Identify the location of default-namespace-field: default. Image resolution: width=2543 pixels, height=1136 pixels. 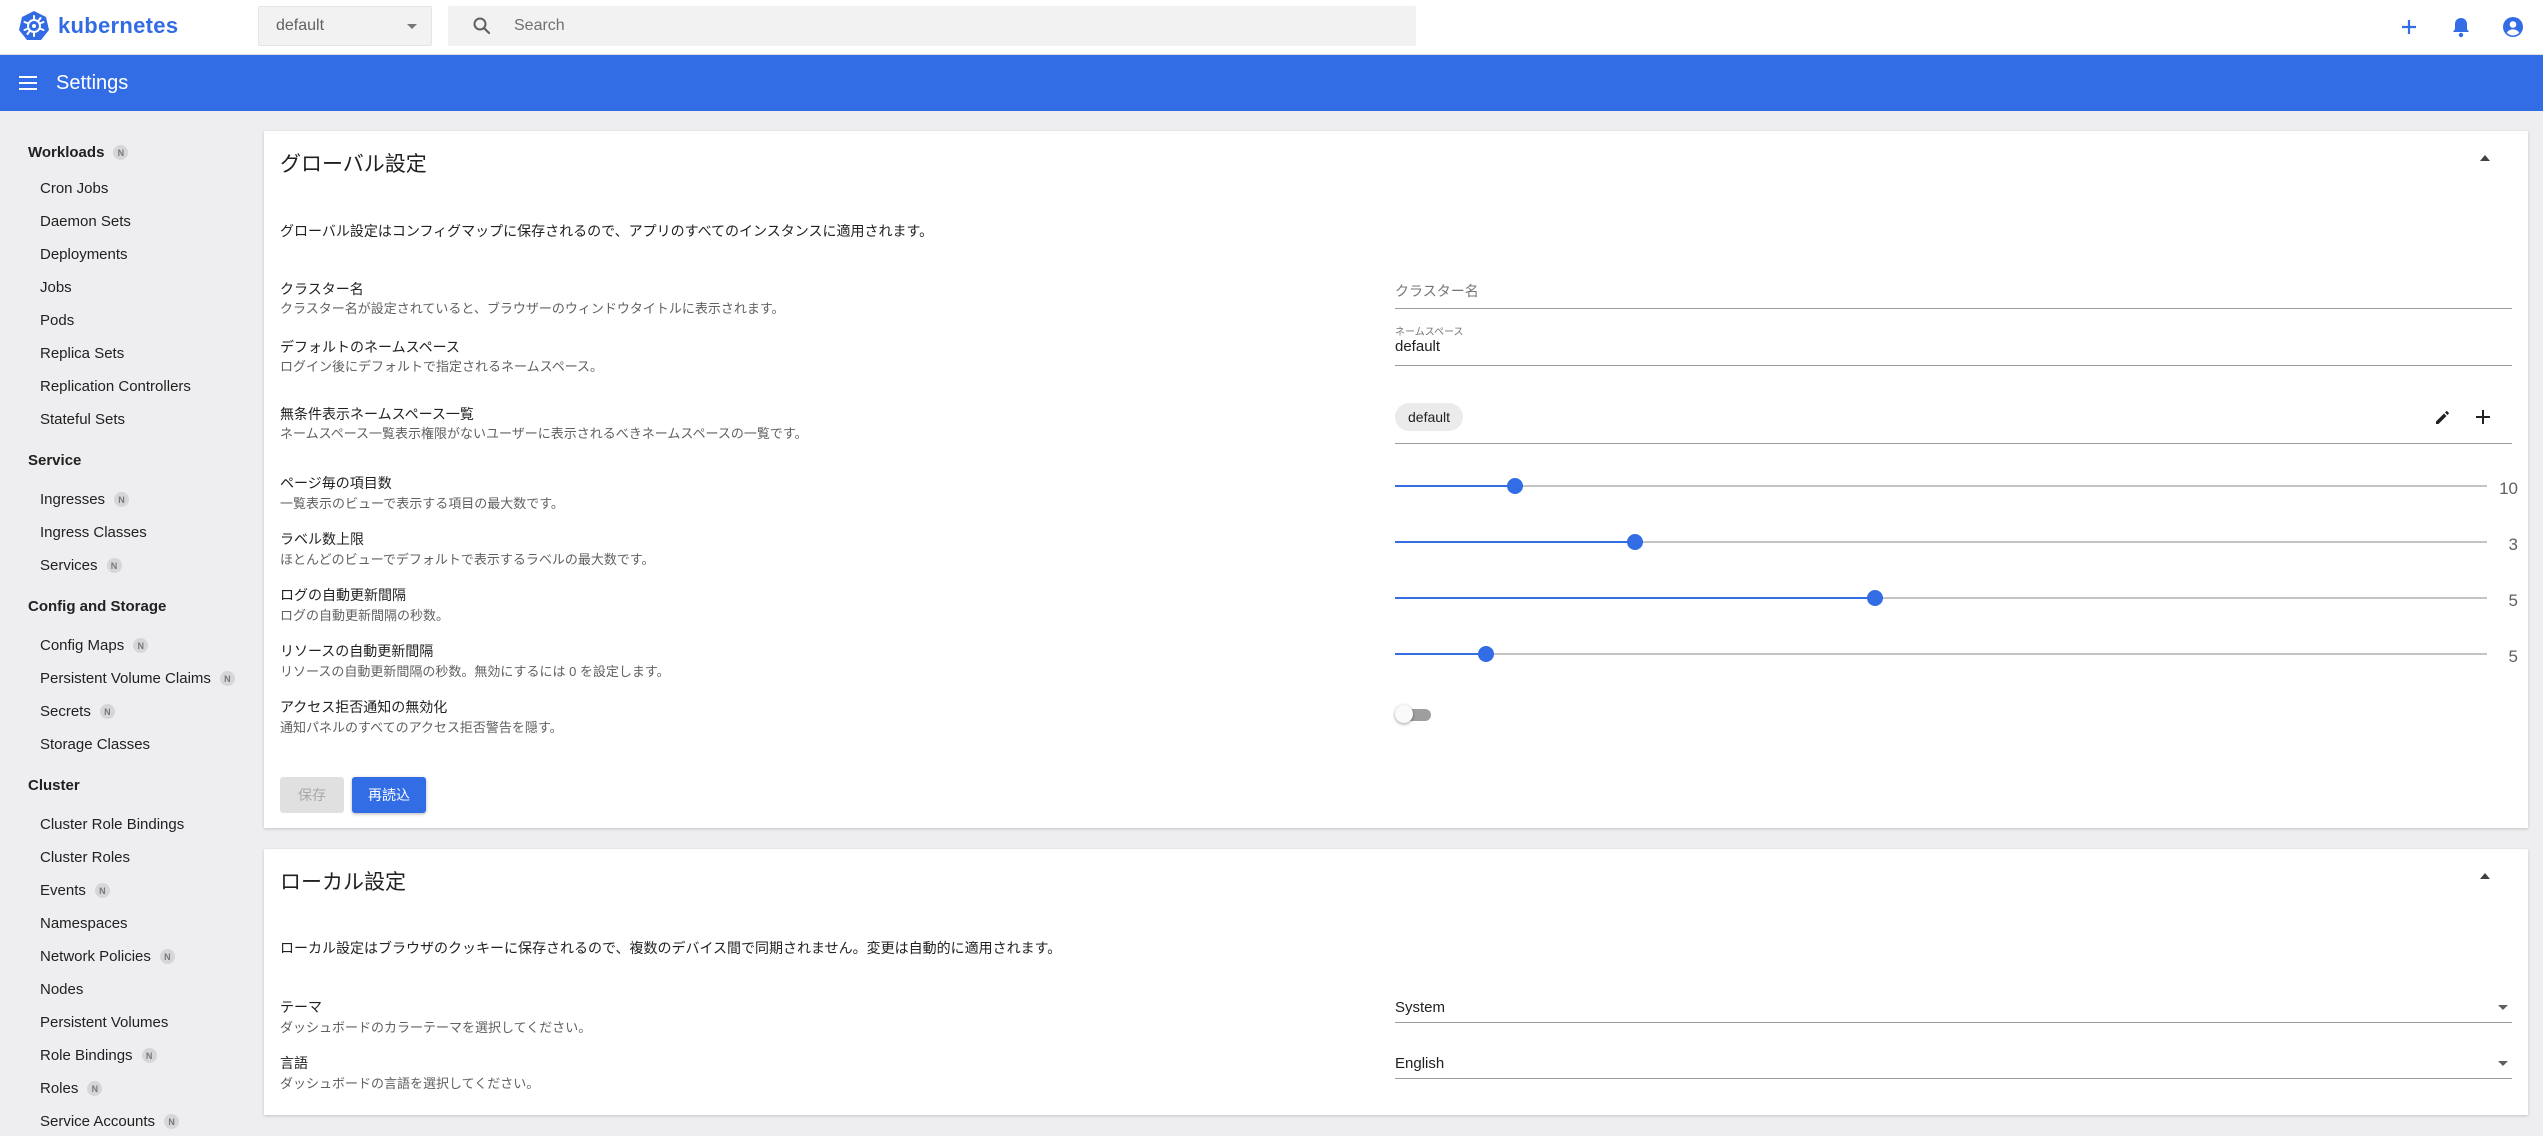
(1953, 352).